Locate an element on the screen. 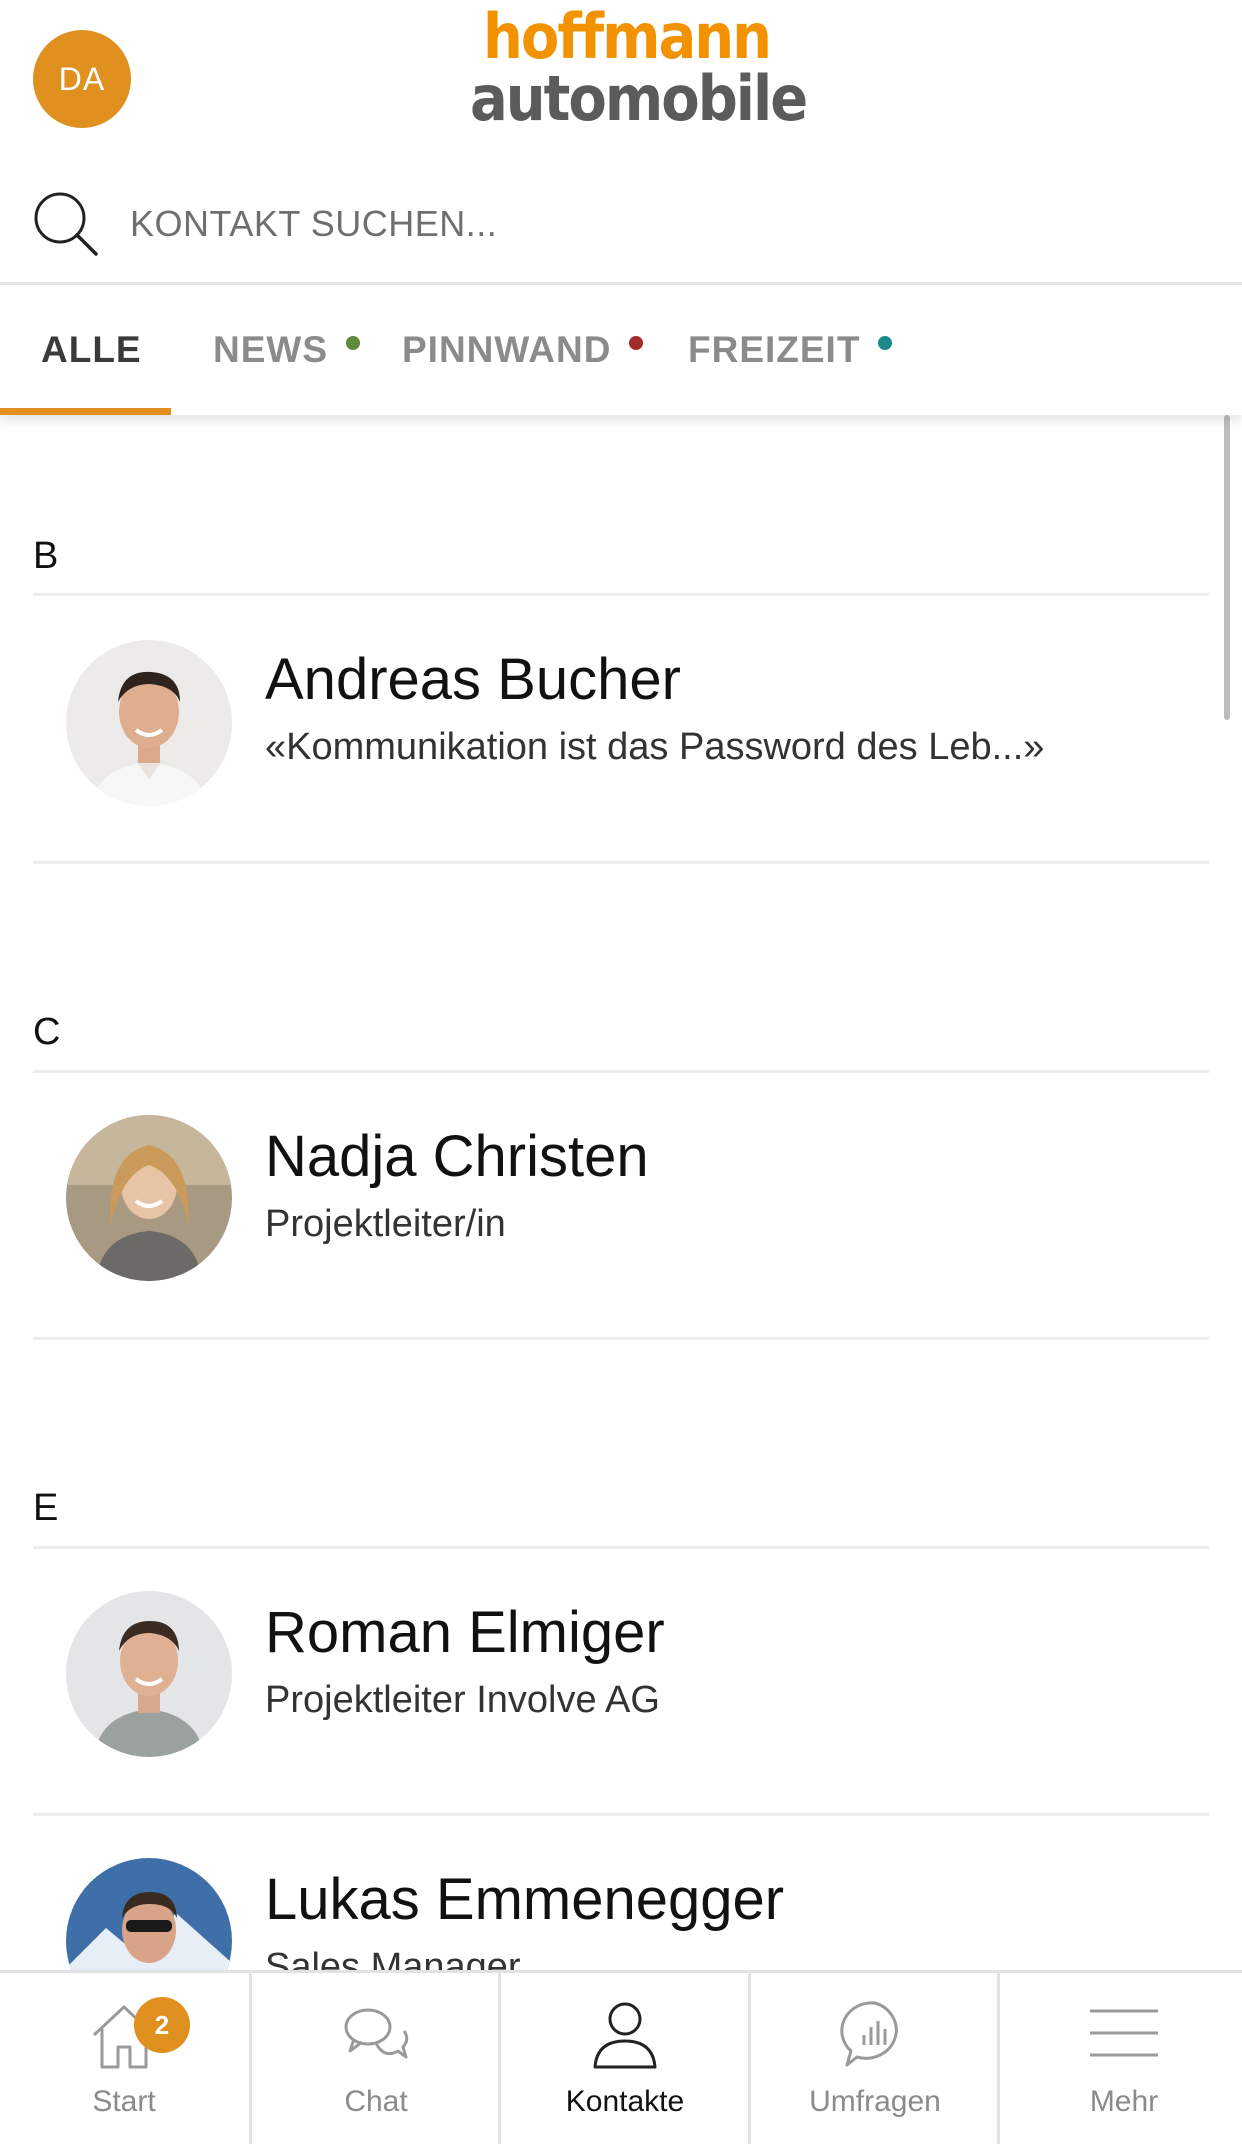 The height and width of the screenshot is (2144, 1242). user-initials: DA is located at coordinates (82, 78).